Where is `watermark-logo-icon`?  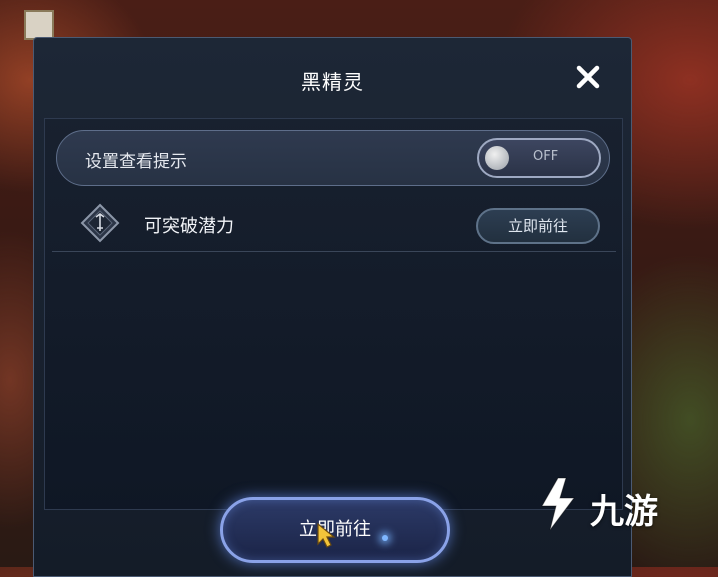 watermark-logo-icon is located at coordinates (558, 504).